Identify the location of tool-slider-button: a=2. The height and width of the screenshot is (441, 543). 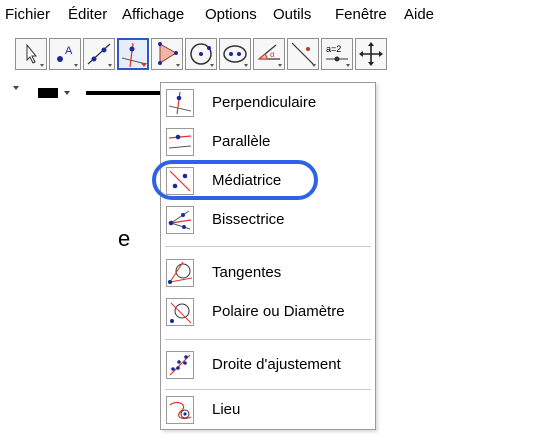
(337, 54).